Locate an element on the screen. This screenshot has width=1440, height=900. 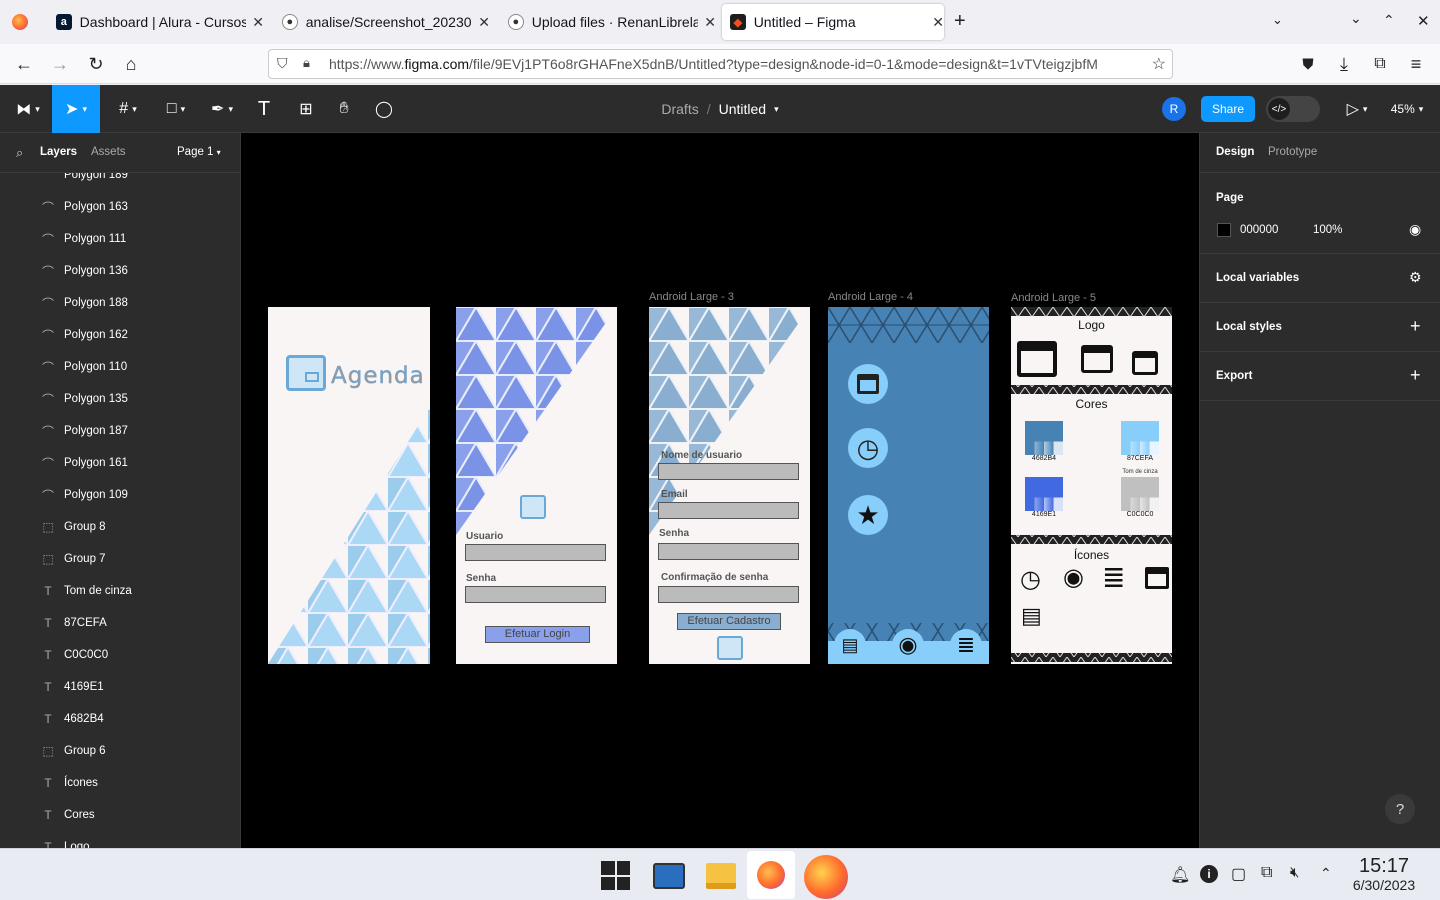
list-tabs-icon: ⌄ is located at coordinates (1277, 20).